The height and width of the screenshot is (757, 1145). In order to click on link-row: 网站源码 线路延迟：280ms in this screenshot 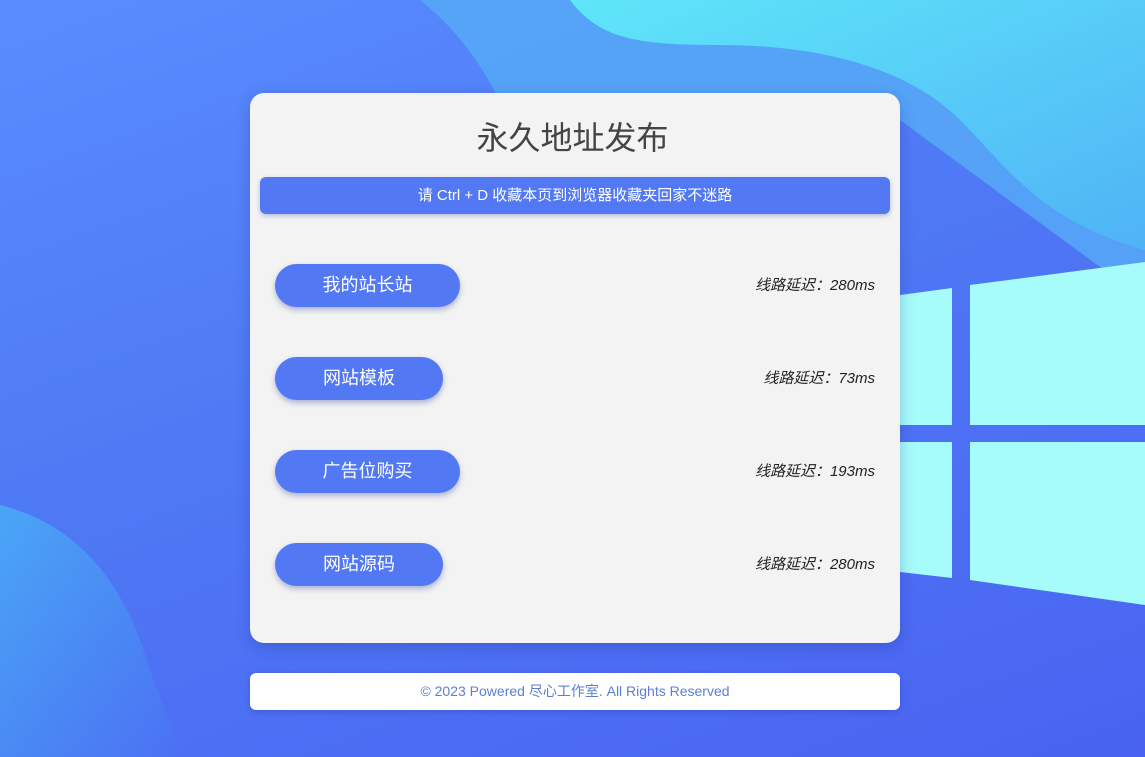, I will do `click(575, 564)`.